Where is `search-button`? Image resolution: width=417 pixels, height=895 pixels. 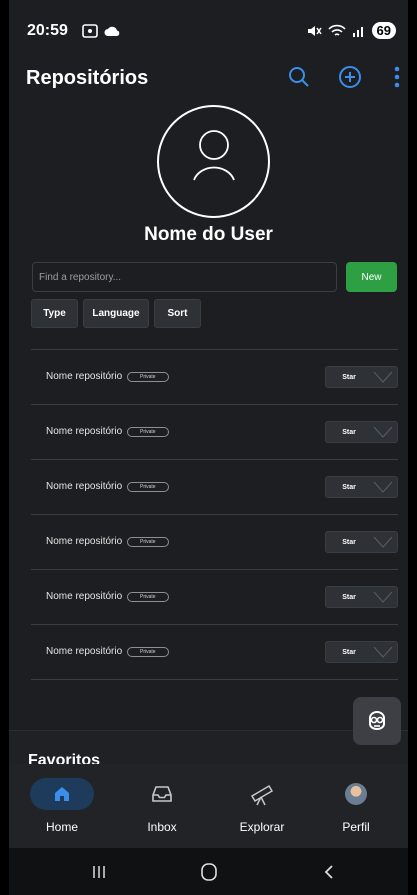 search-button is located at coordinates (299, 77).